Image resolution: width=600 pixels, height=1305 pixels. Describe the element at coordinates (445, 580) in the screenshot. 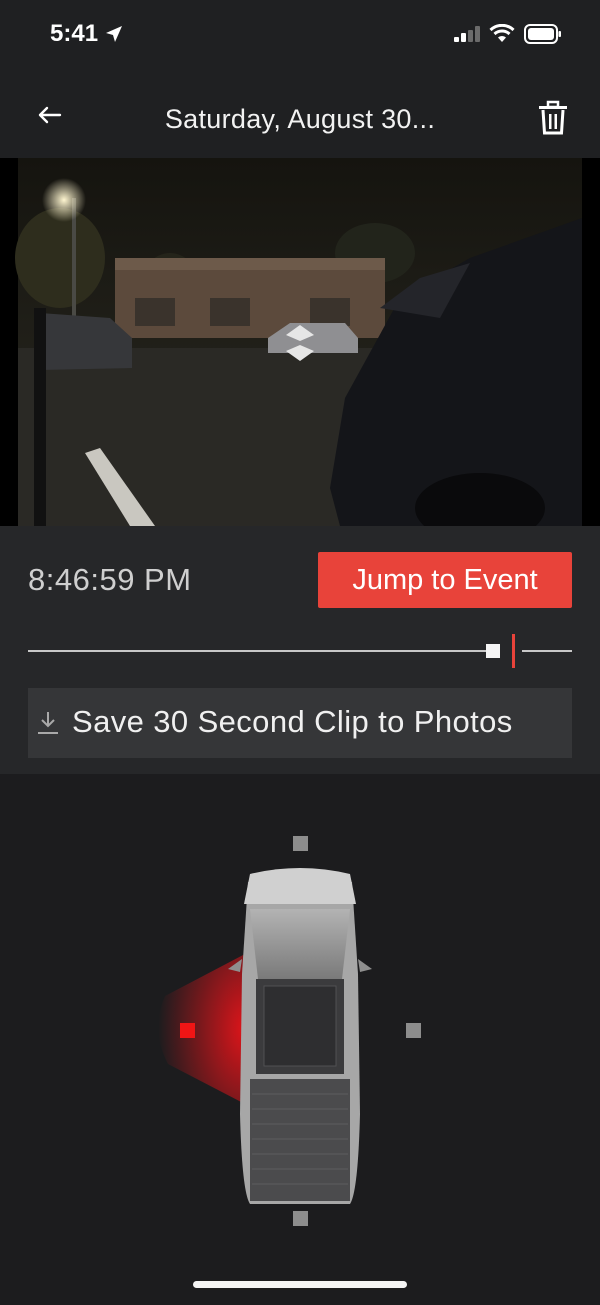

I see `jump-to-event-button: Jump to Event` at that location.